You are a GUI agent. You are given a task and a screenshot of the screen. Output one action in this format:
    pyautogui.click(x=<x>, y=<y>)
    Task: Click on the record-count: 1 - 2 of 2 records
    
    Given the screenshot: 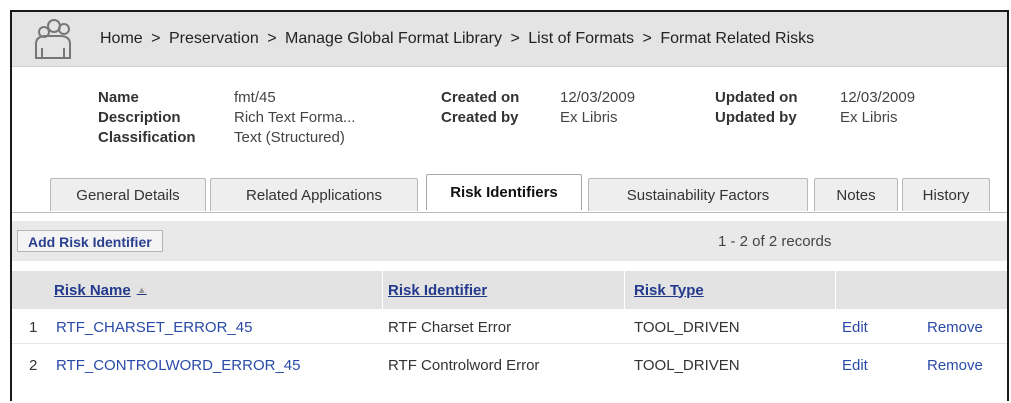 What is the action you would take?
    pyautogui.click(x=775, y=241)
    